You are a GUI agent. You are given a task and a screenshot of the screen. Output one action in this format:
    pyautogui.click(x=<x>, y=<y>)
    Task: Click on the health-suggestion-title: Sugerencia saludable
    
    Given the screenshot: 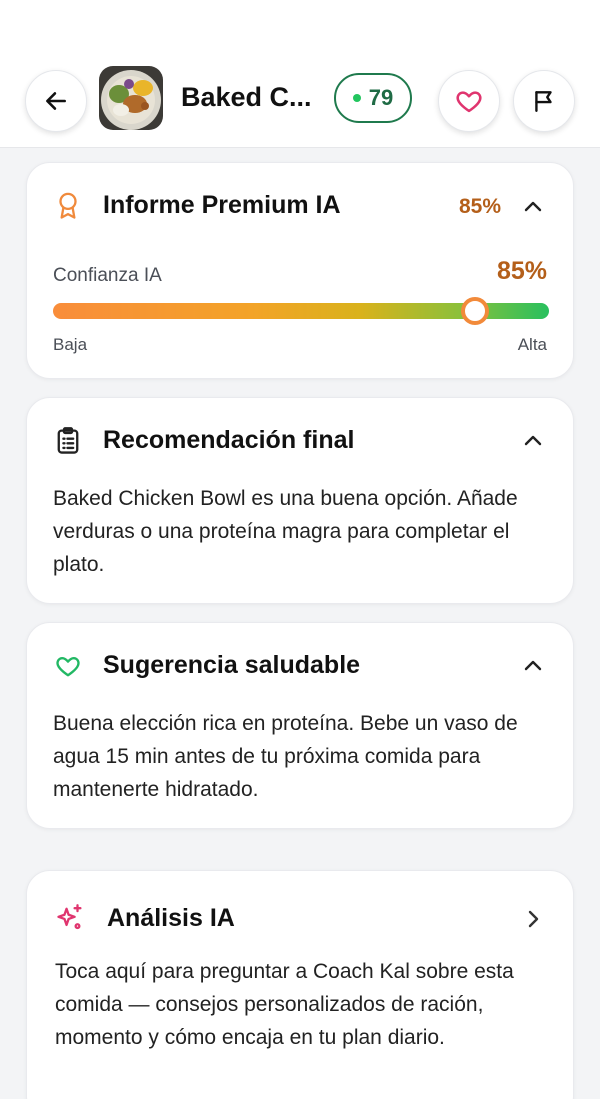 What is the action you would take?
    pyautogui.click(x=232, y=665)
    